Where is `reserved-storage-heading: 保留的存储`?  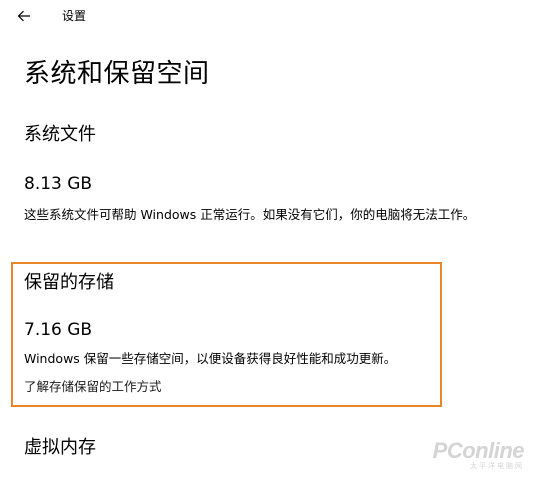 reserved-storage-heading: 保留的存储 is located at coordinates (69, 282).